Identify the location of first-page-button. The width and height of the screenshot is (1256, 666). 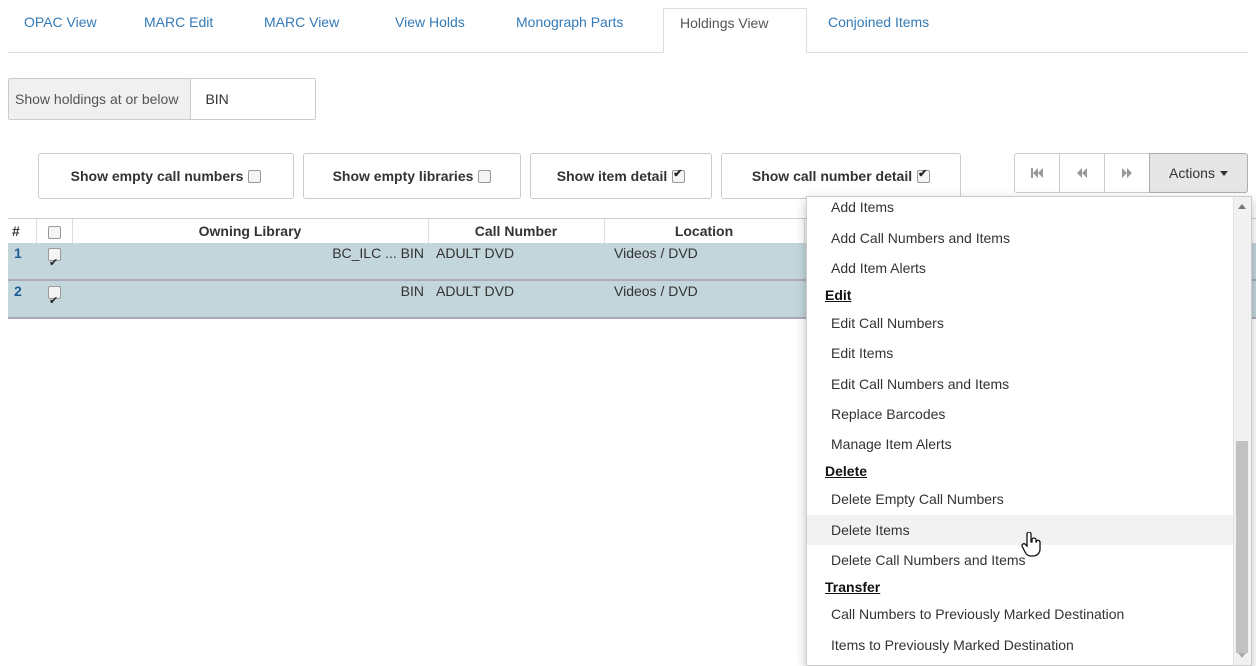
(1037, 173).